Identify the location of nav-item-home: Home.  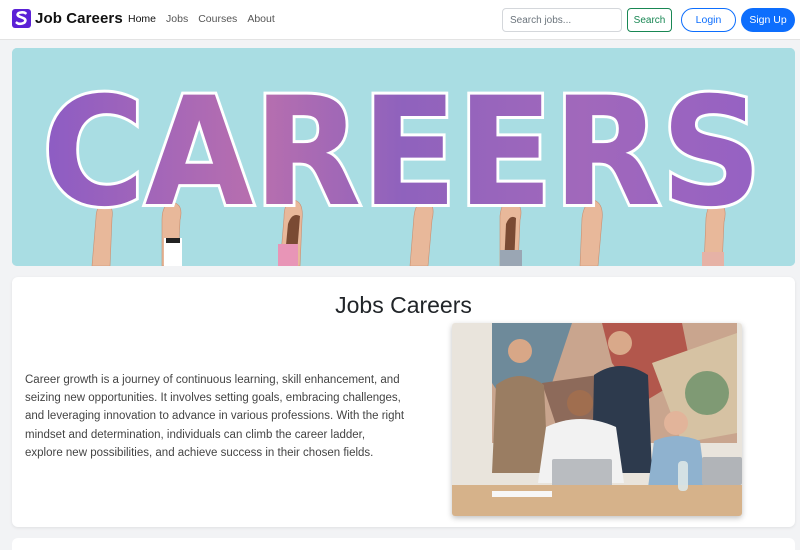
(142, 19).